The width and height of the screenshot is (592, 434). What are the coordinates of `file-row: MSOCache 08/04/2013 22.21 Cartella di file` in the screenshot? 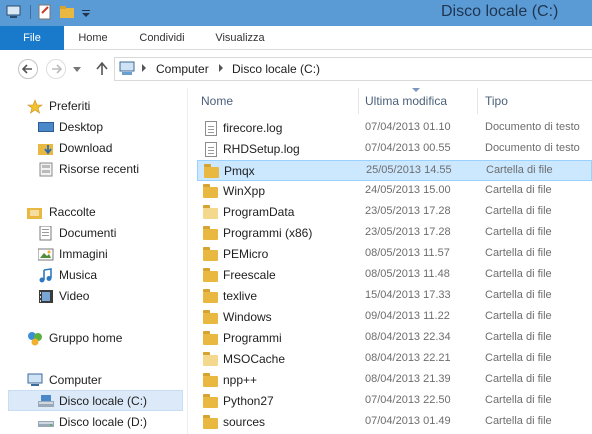 It's located at (394, 359).